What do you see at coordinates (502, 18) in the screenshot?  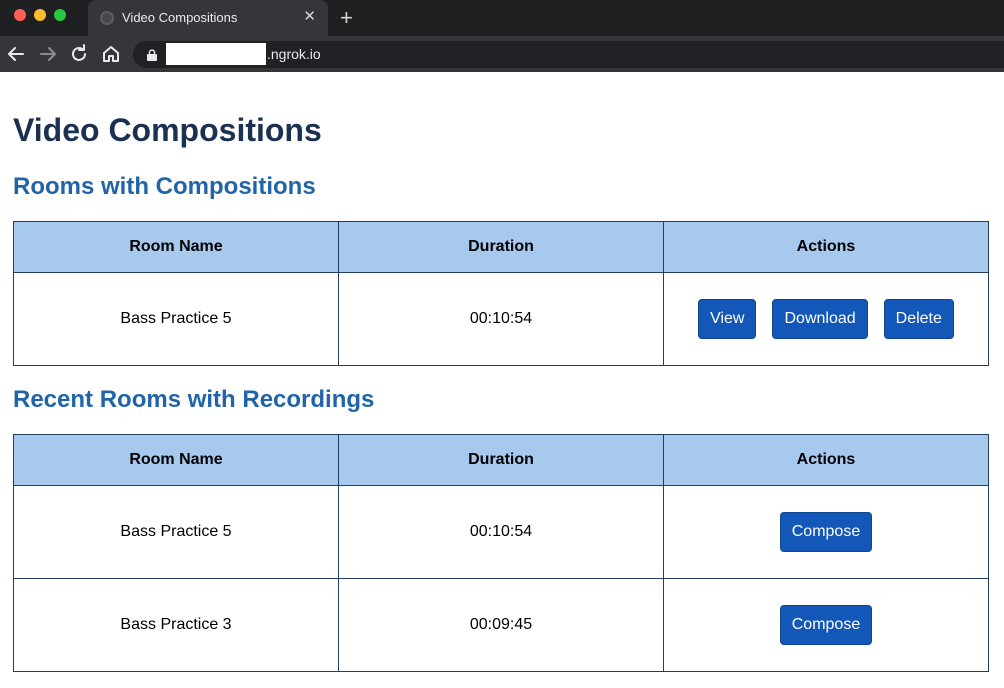 I see `tab-strip: Video Compositions ✕ +` at bounding box center [502, 18].